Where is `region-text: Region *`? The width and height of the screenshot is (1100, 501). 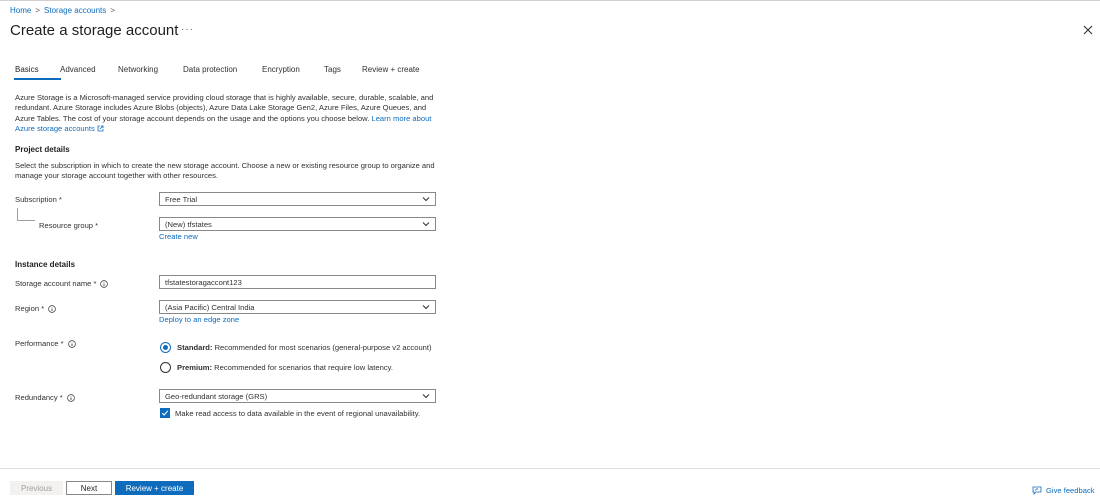
region-text: Region * is located at coordinates (30, 308).